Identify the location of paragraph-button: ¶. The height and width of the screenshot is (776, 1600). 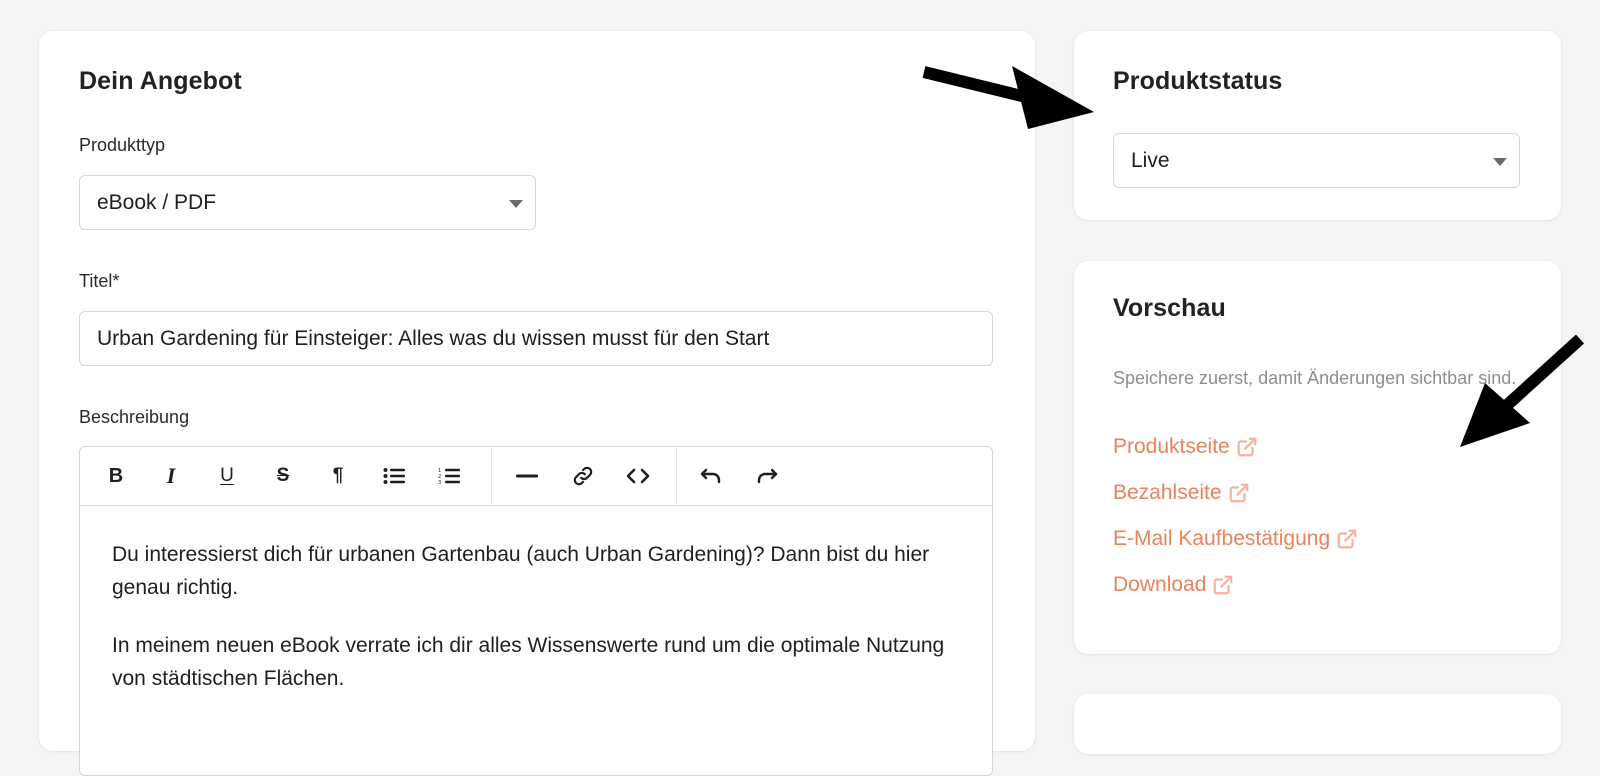
(338, 476).